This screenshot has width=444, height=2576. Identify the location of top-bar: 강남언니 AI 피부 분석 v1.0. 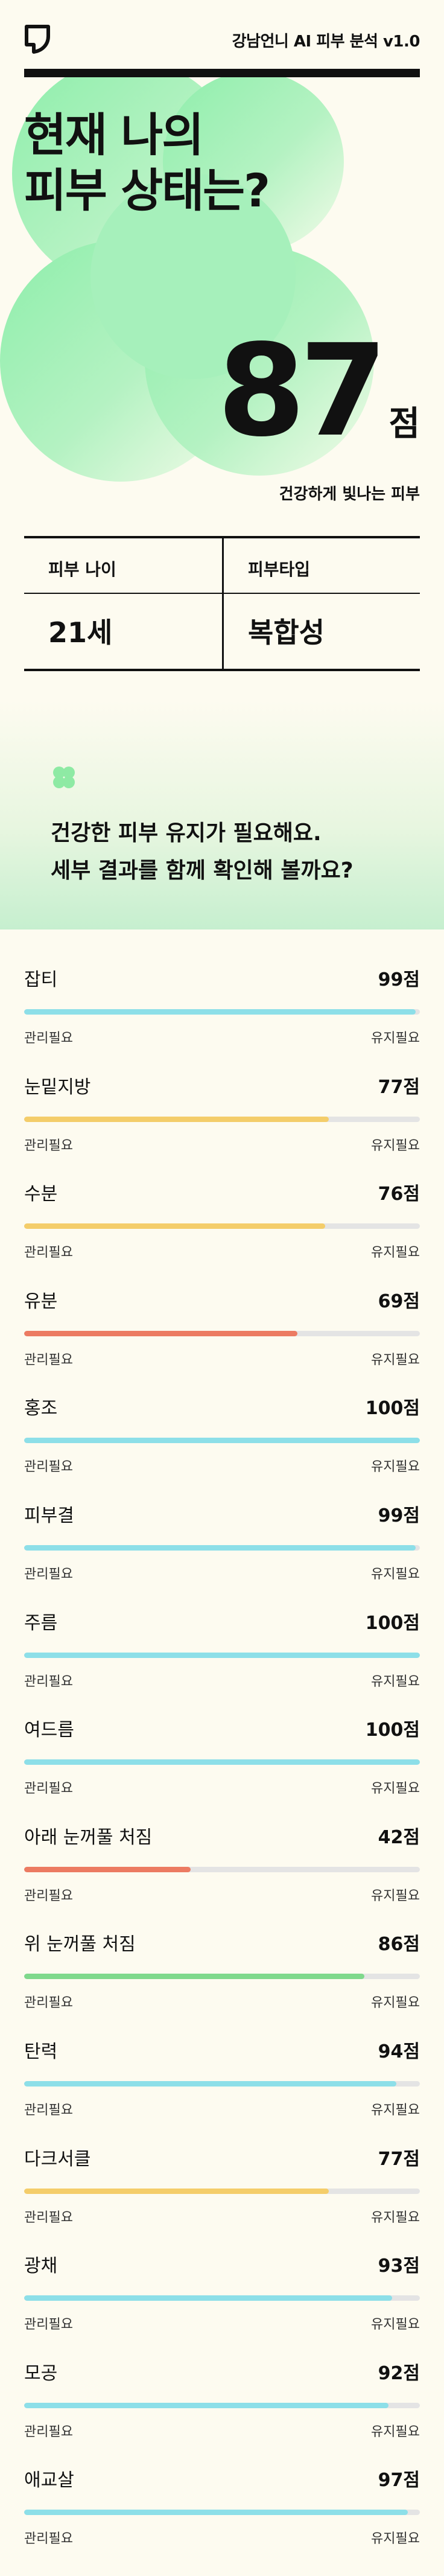
(222, 44).